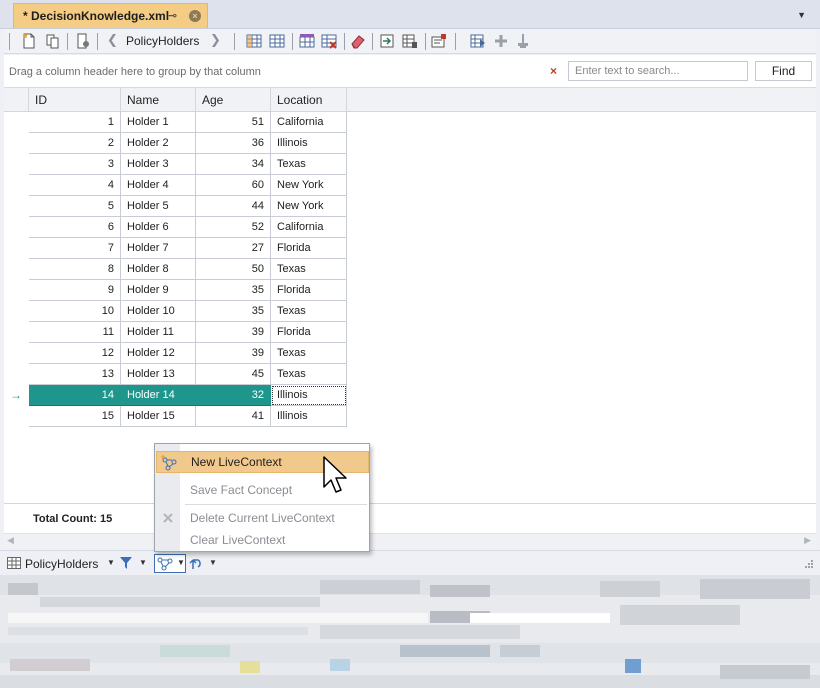 The height and width of the screenshot is (688, 820). What do you see at coordinates (410, 540) in the screenshot?
I see `horizontal-scrollbar: ◀ ▶` at bounding box center [410, 540].